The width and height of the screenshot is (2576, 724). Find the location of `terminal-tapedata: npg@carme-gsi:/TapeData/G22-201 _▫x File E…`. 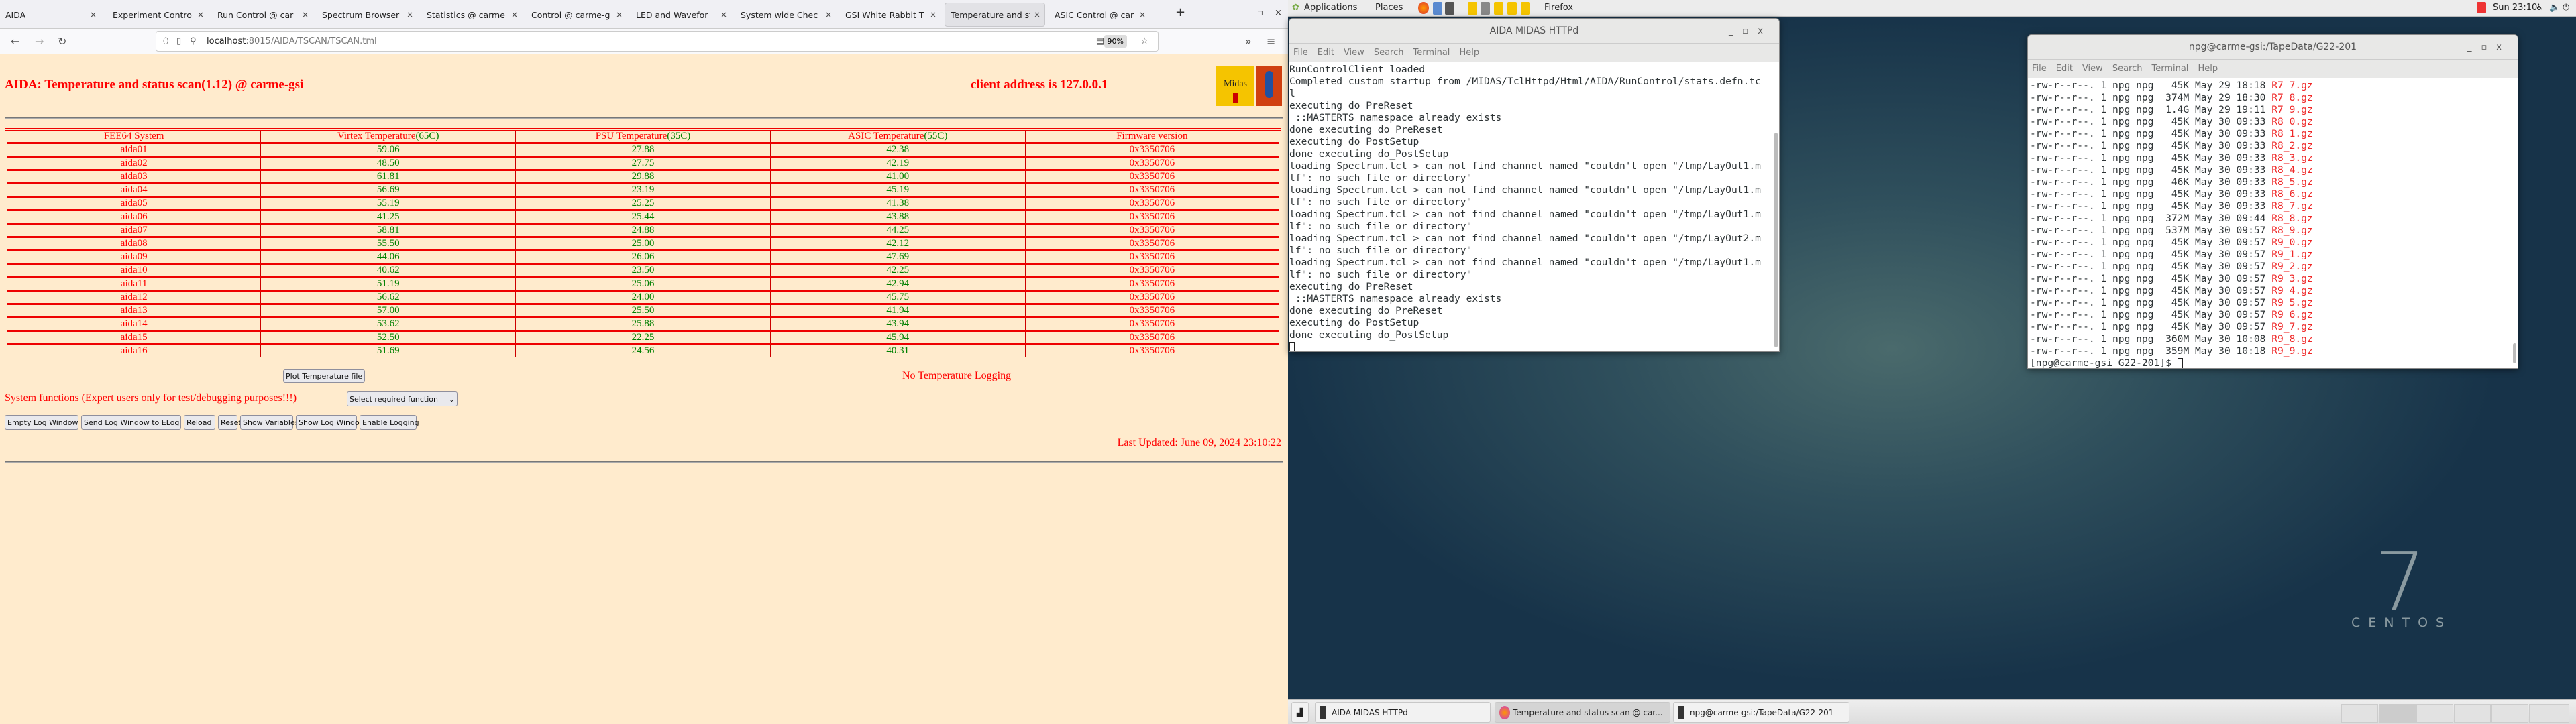

terminal-tapedata: npg@carme-gsi:/TapeData/G22-201 _▫x File E… is located at coordinates (2272, 201).